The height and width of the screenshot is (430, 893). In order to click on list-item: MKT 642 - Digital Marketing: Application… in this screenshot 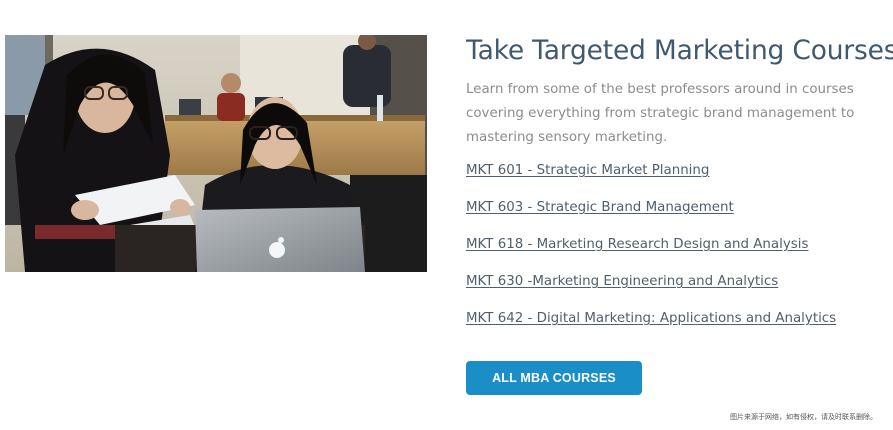, I will do `click(678, 324)`.